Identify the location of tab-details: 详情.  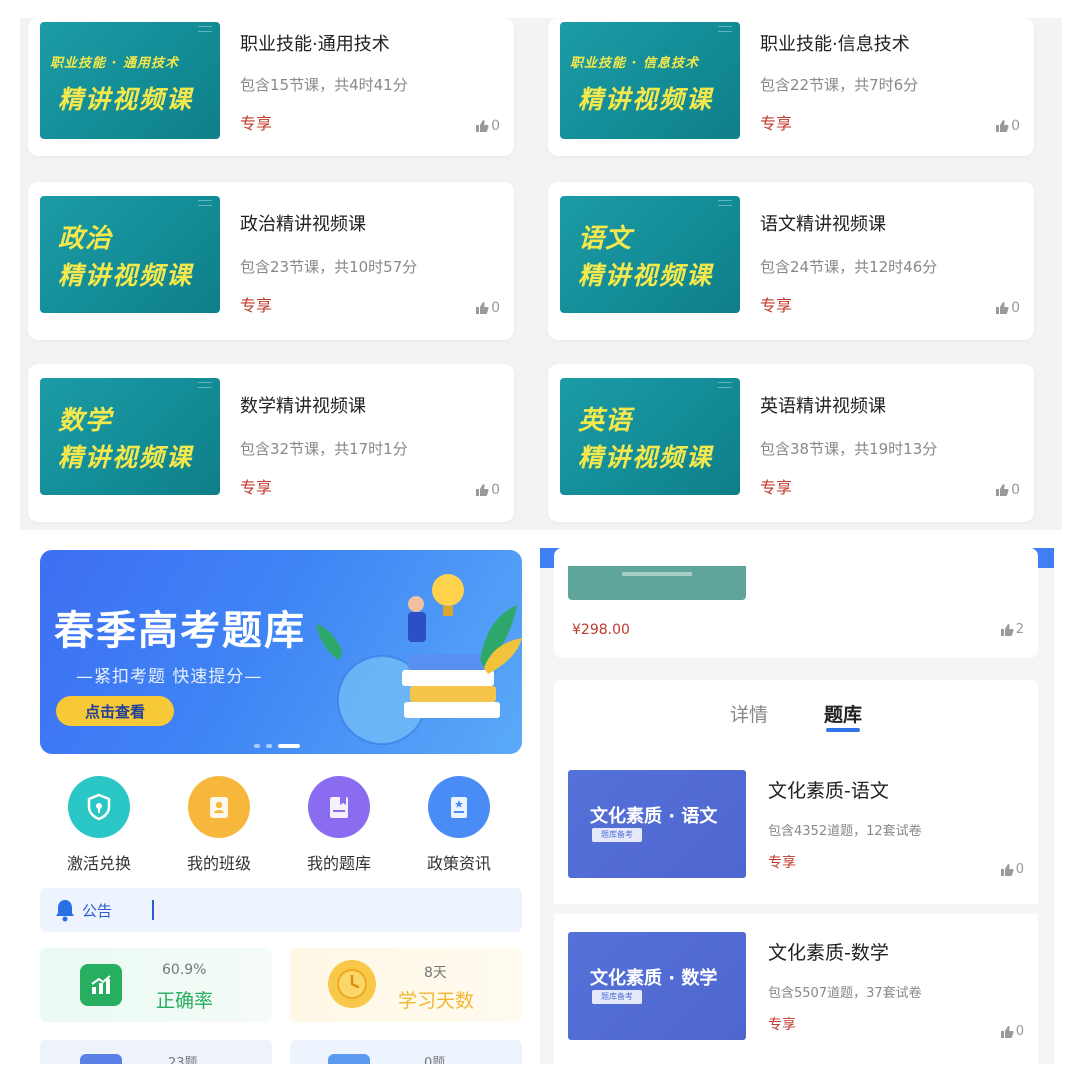
(749, 713).